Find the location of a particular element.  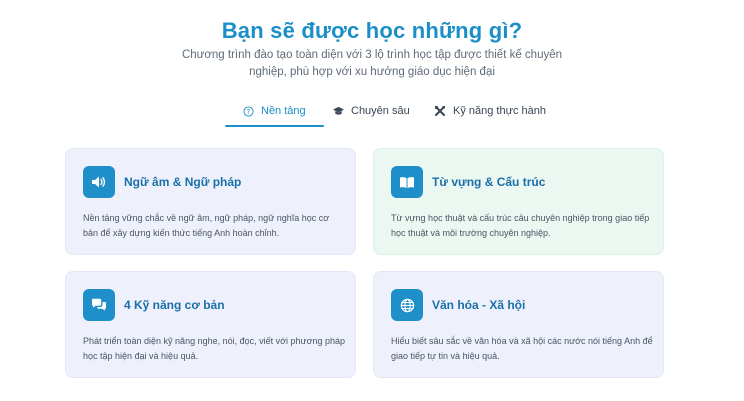

tab-ky-nang-thuc-hanh: Kỹ năng thực hành is located at coordinates (489, 111).